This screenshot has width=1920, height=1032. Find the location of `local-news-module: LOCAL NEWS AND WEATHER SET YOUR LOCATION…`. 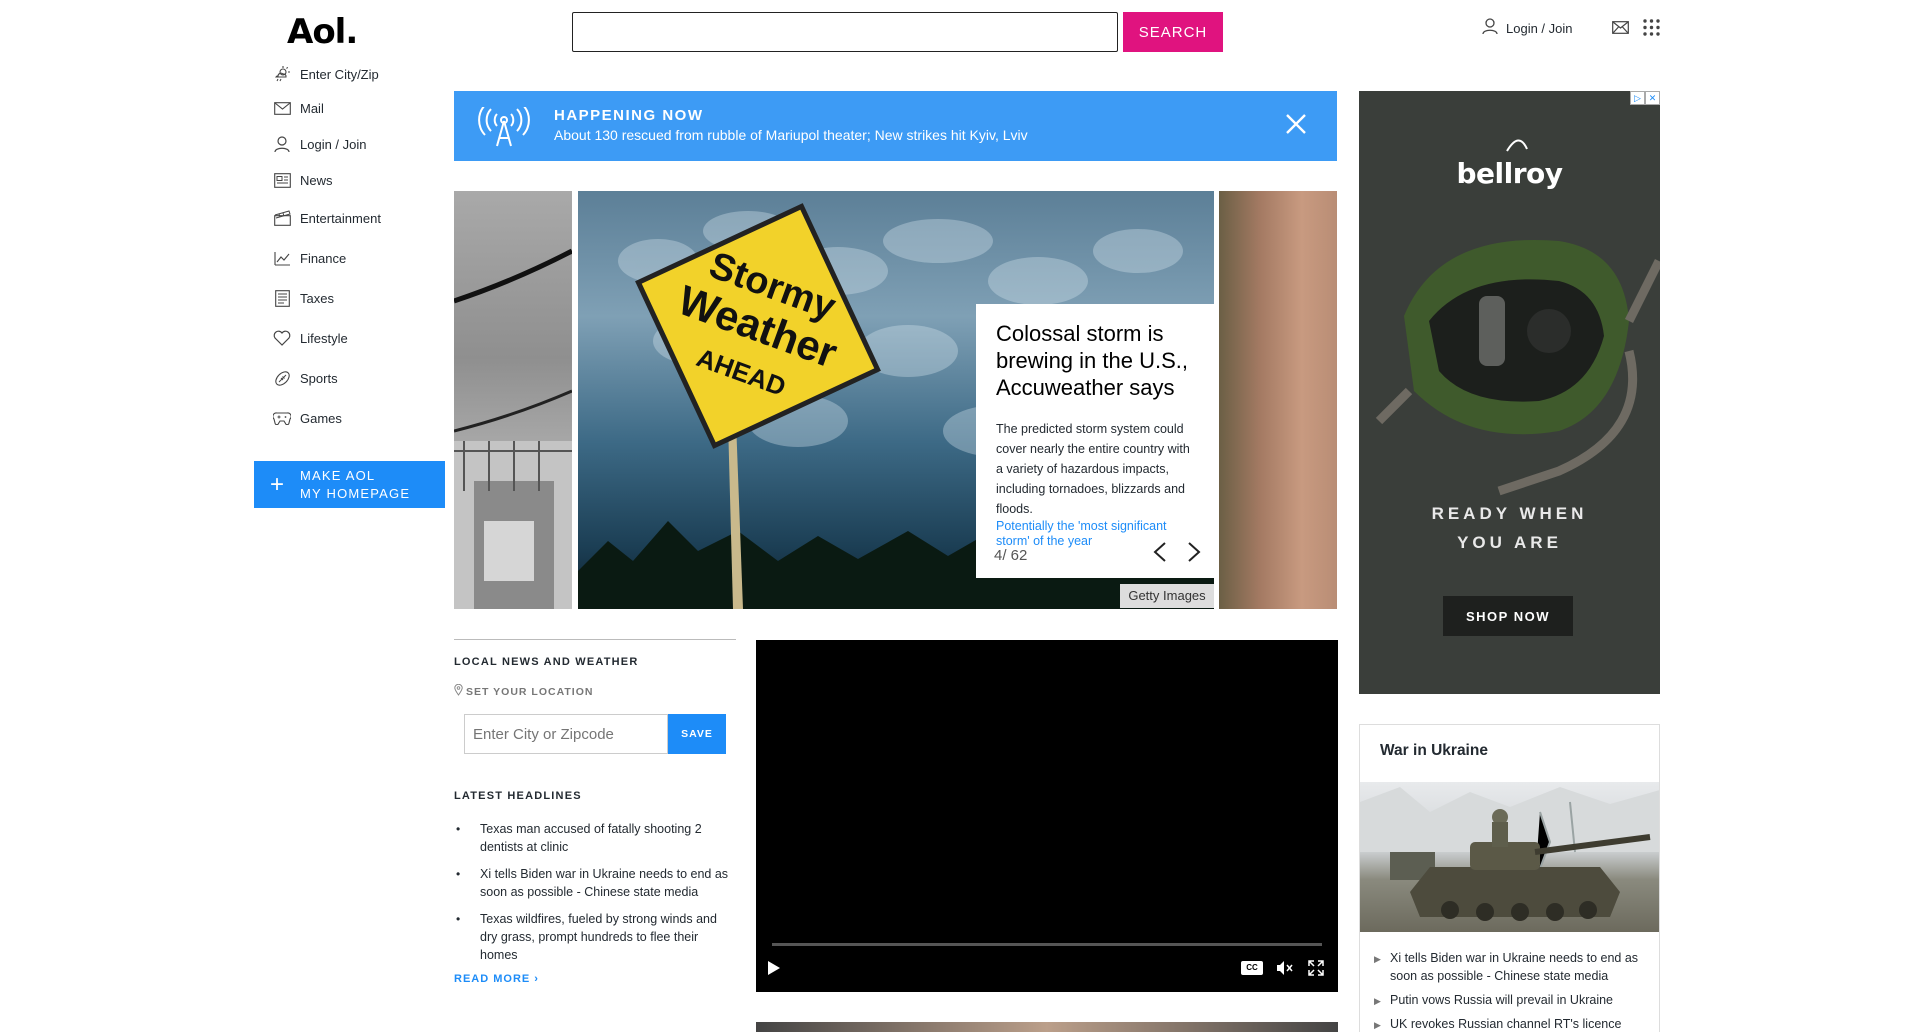

local-news-module: LOCAL NEWS AND WEATHER SET YOUR LOCATION… is located at coordinates (595, 812).